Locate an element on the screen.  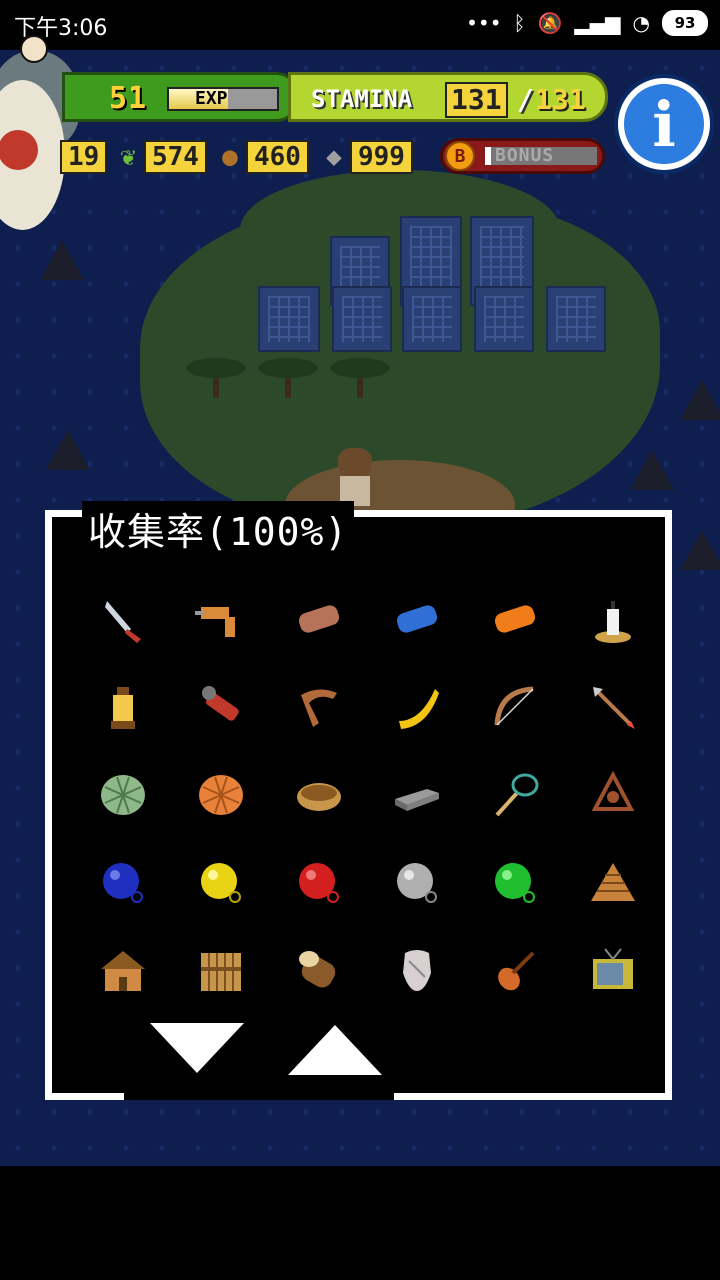
television-icon is located at coordinates (613, 971).